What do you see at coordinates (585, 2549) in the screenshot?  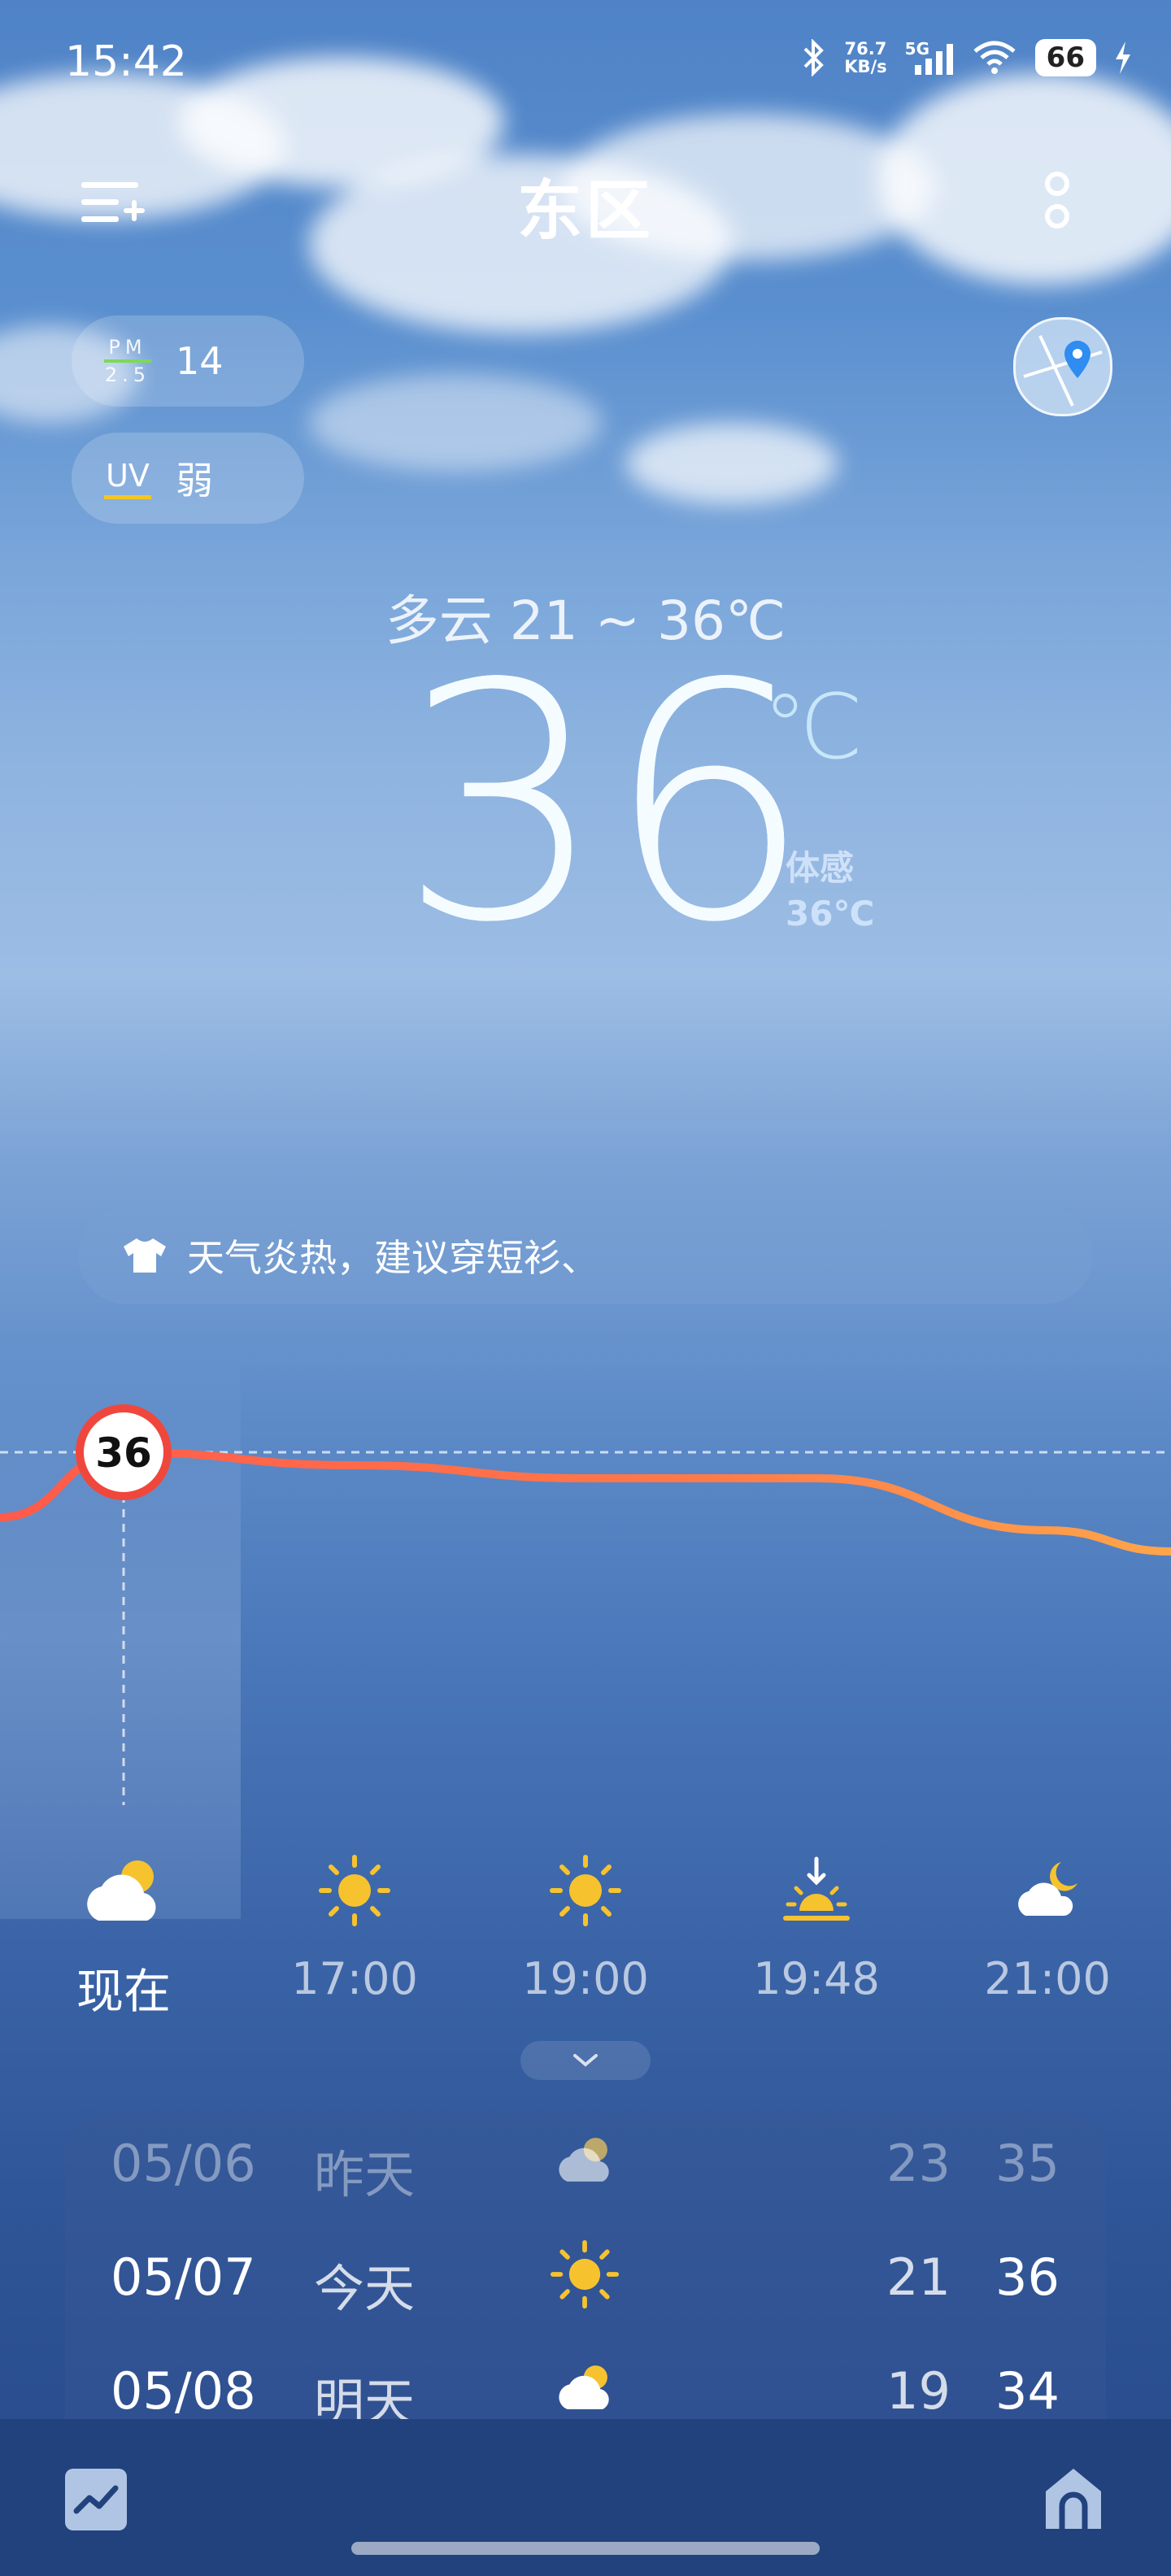 I see `gesture-home-indicator` at bounding box center [585, 2549].